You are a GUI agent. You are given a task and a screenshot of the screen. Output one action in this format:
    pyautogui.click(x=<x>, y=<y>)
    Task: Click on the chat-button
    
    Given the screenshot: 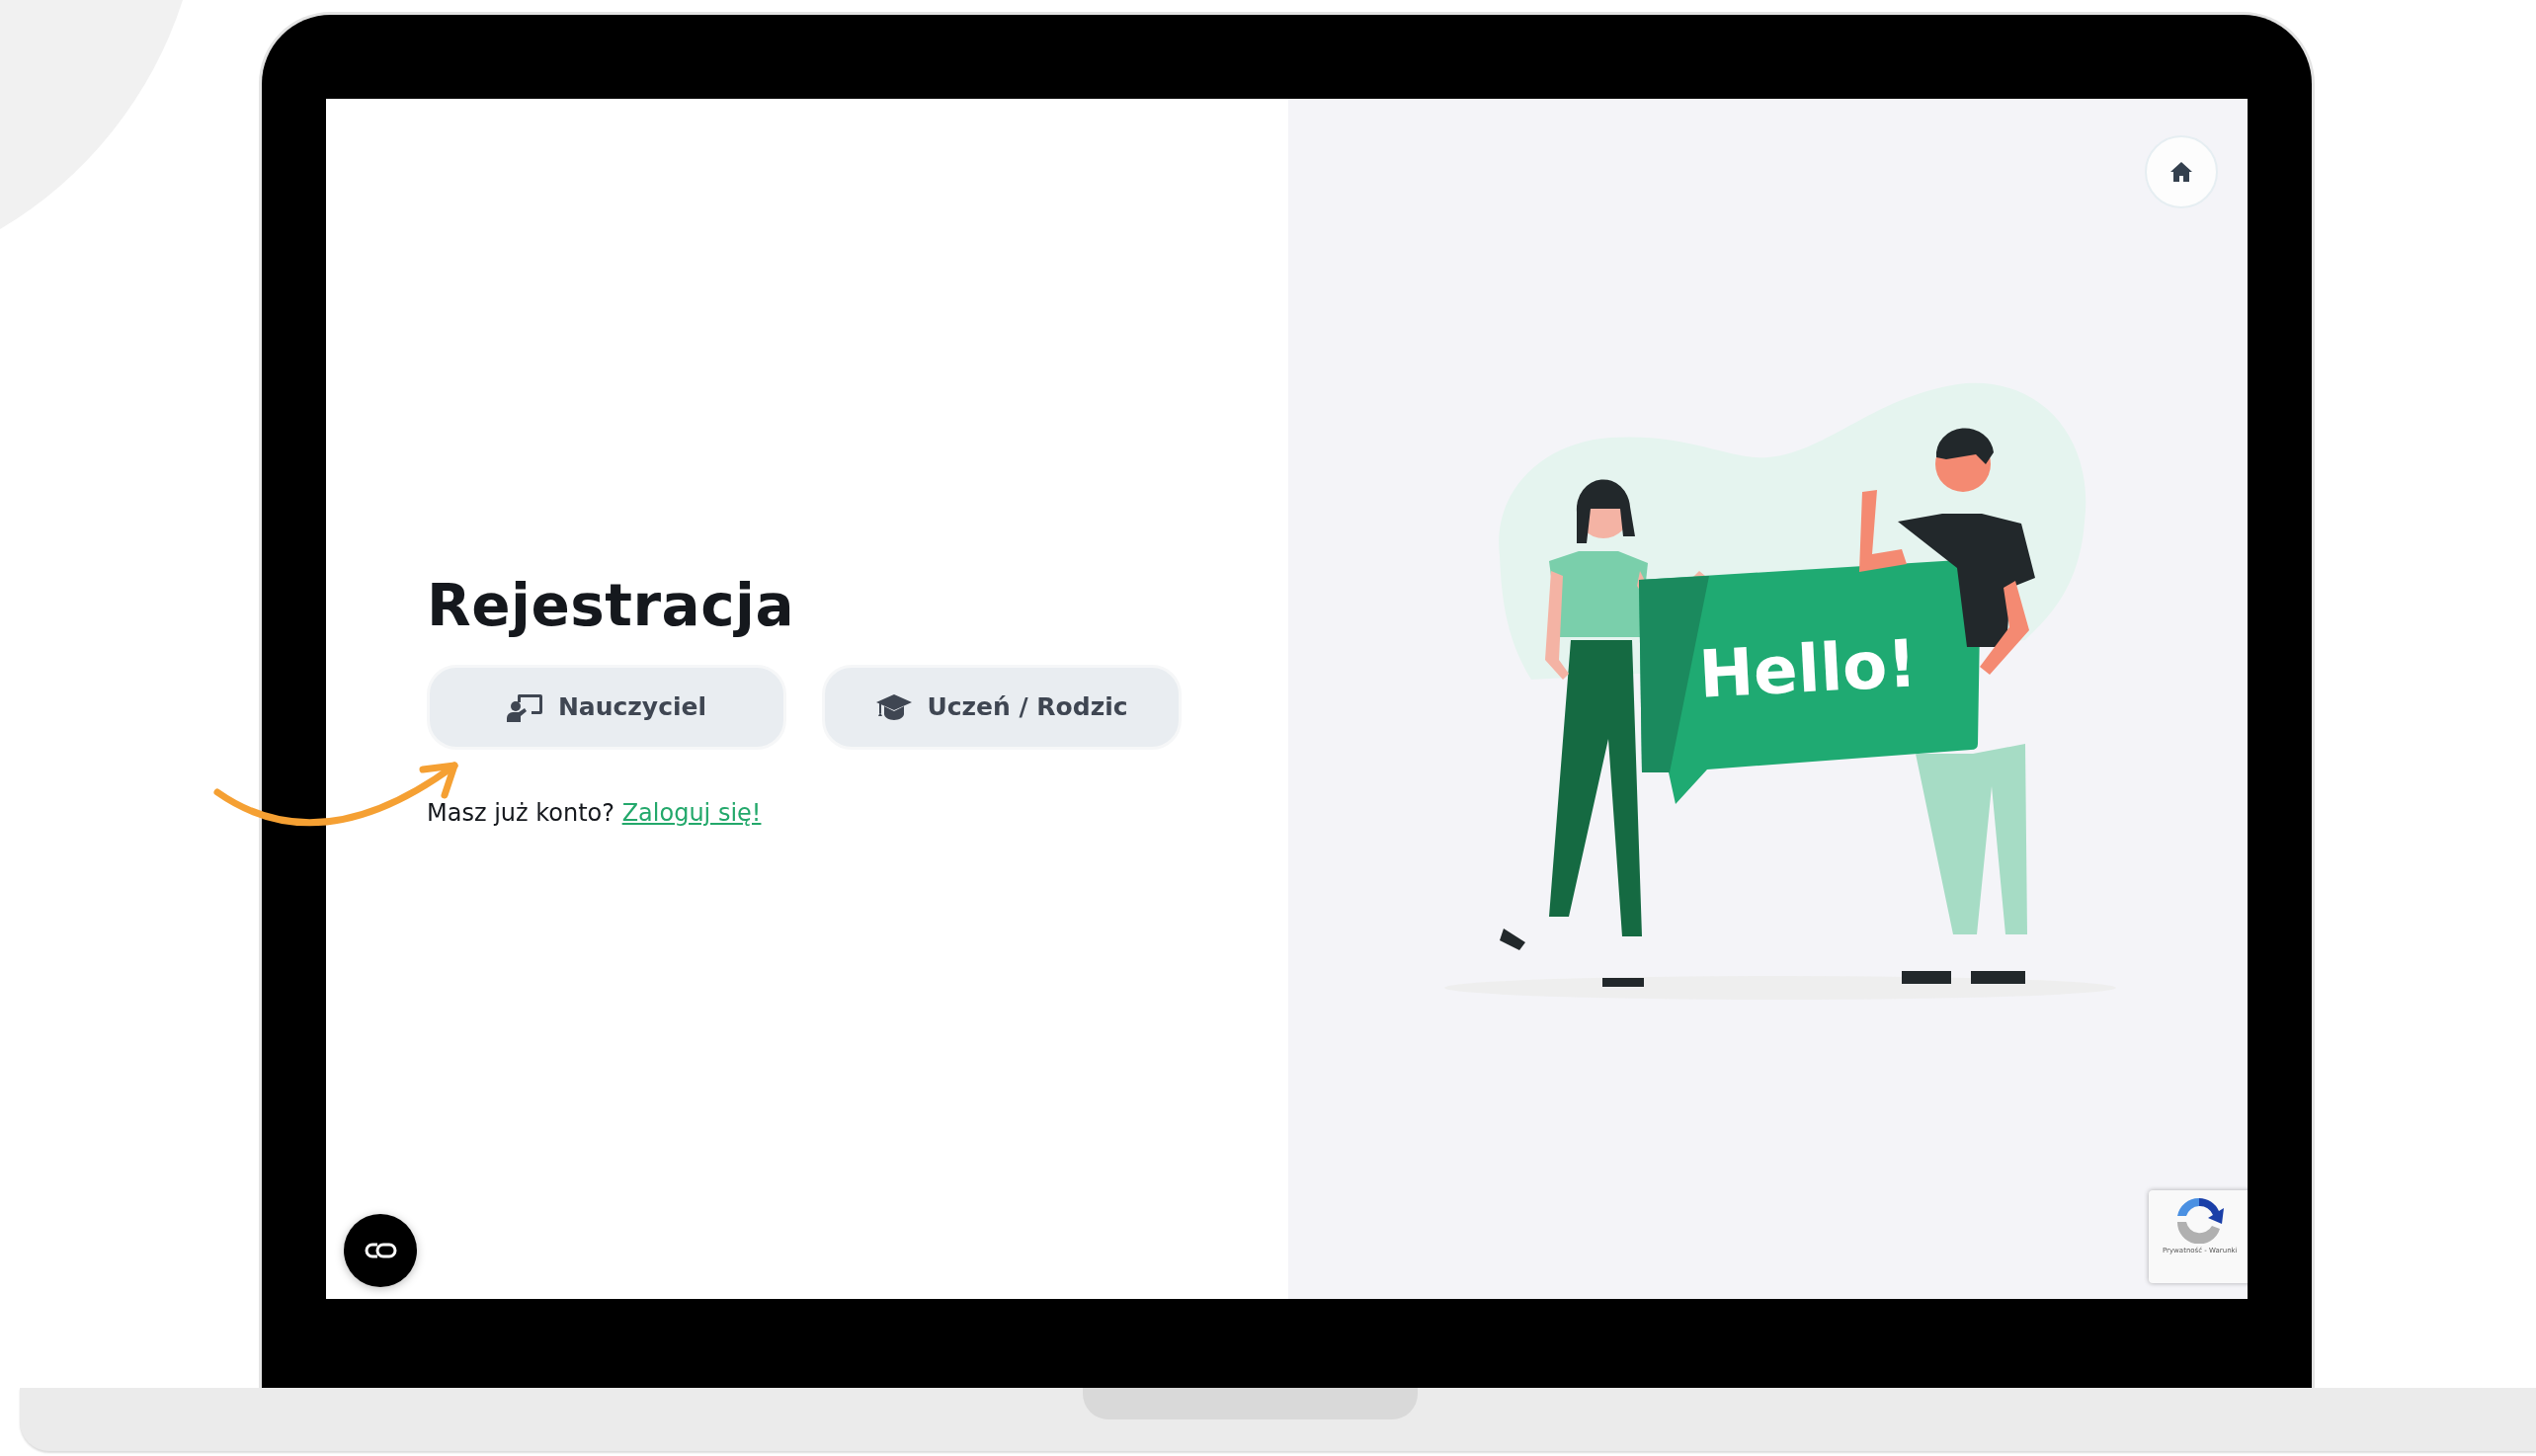 What is the action you would take?
    pyautogui.click(x=381, y=1250)
    